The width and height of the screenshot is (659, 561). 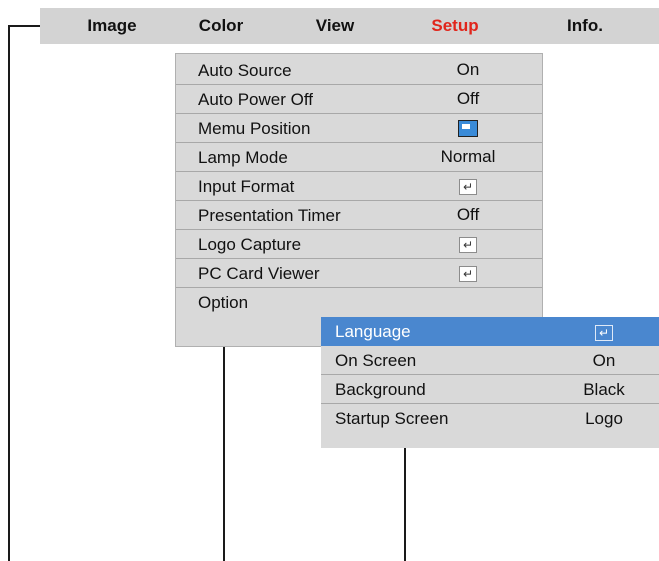 What do you see at coordinates (359, 157) in the screenshot?
I see `menu-item-lamp-mode: Lamp Mode Normal` at bounding box center [359, 157].